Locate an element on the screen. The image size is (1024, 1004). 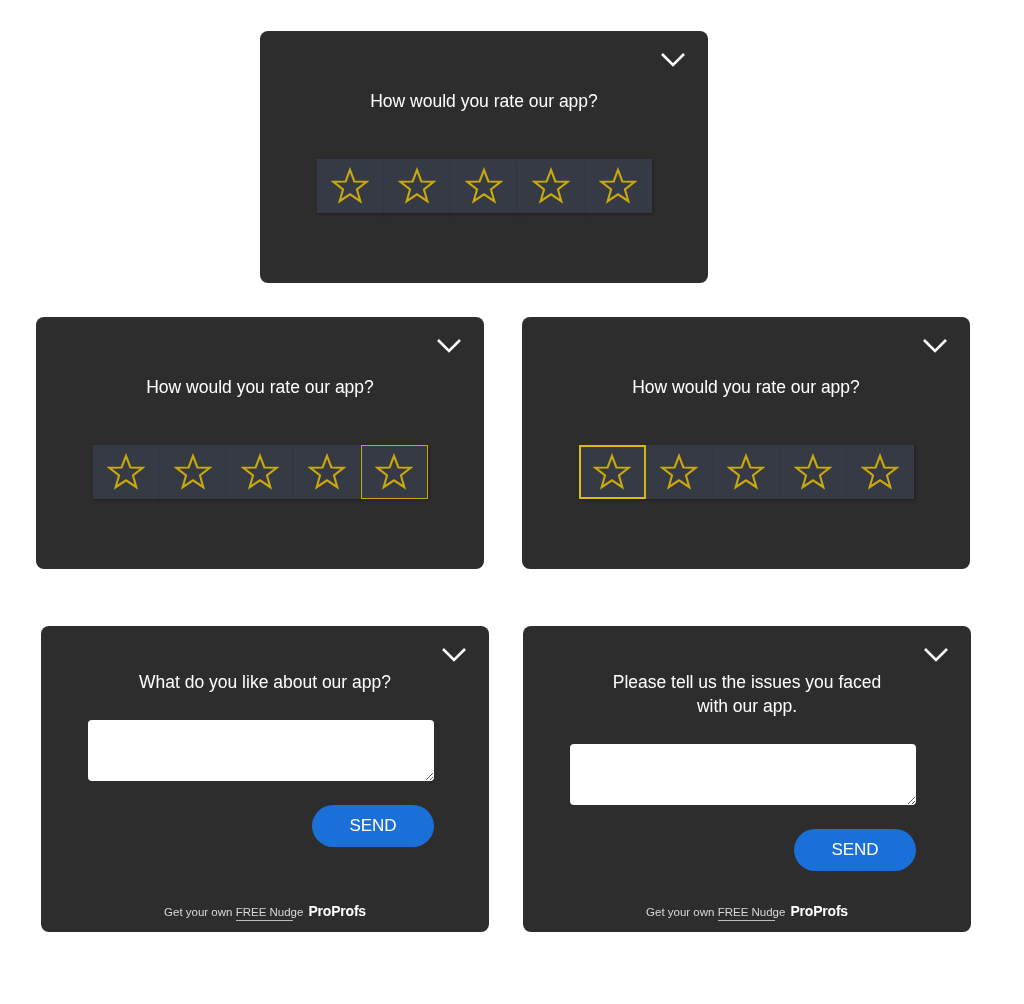
question-text: What do you like about our app? is located at coordinates (265, 682).